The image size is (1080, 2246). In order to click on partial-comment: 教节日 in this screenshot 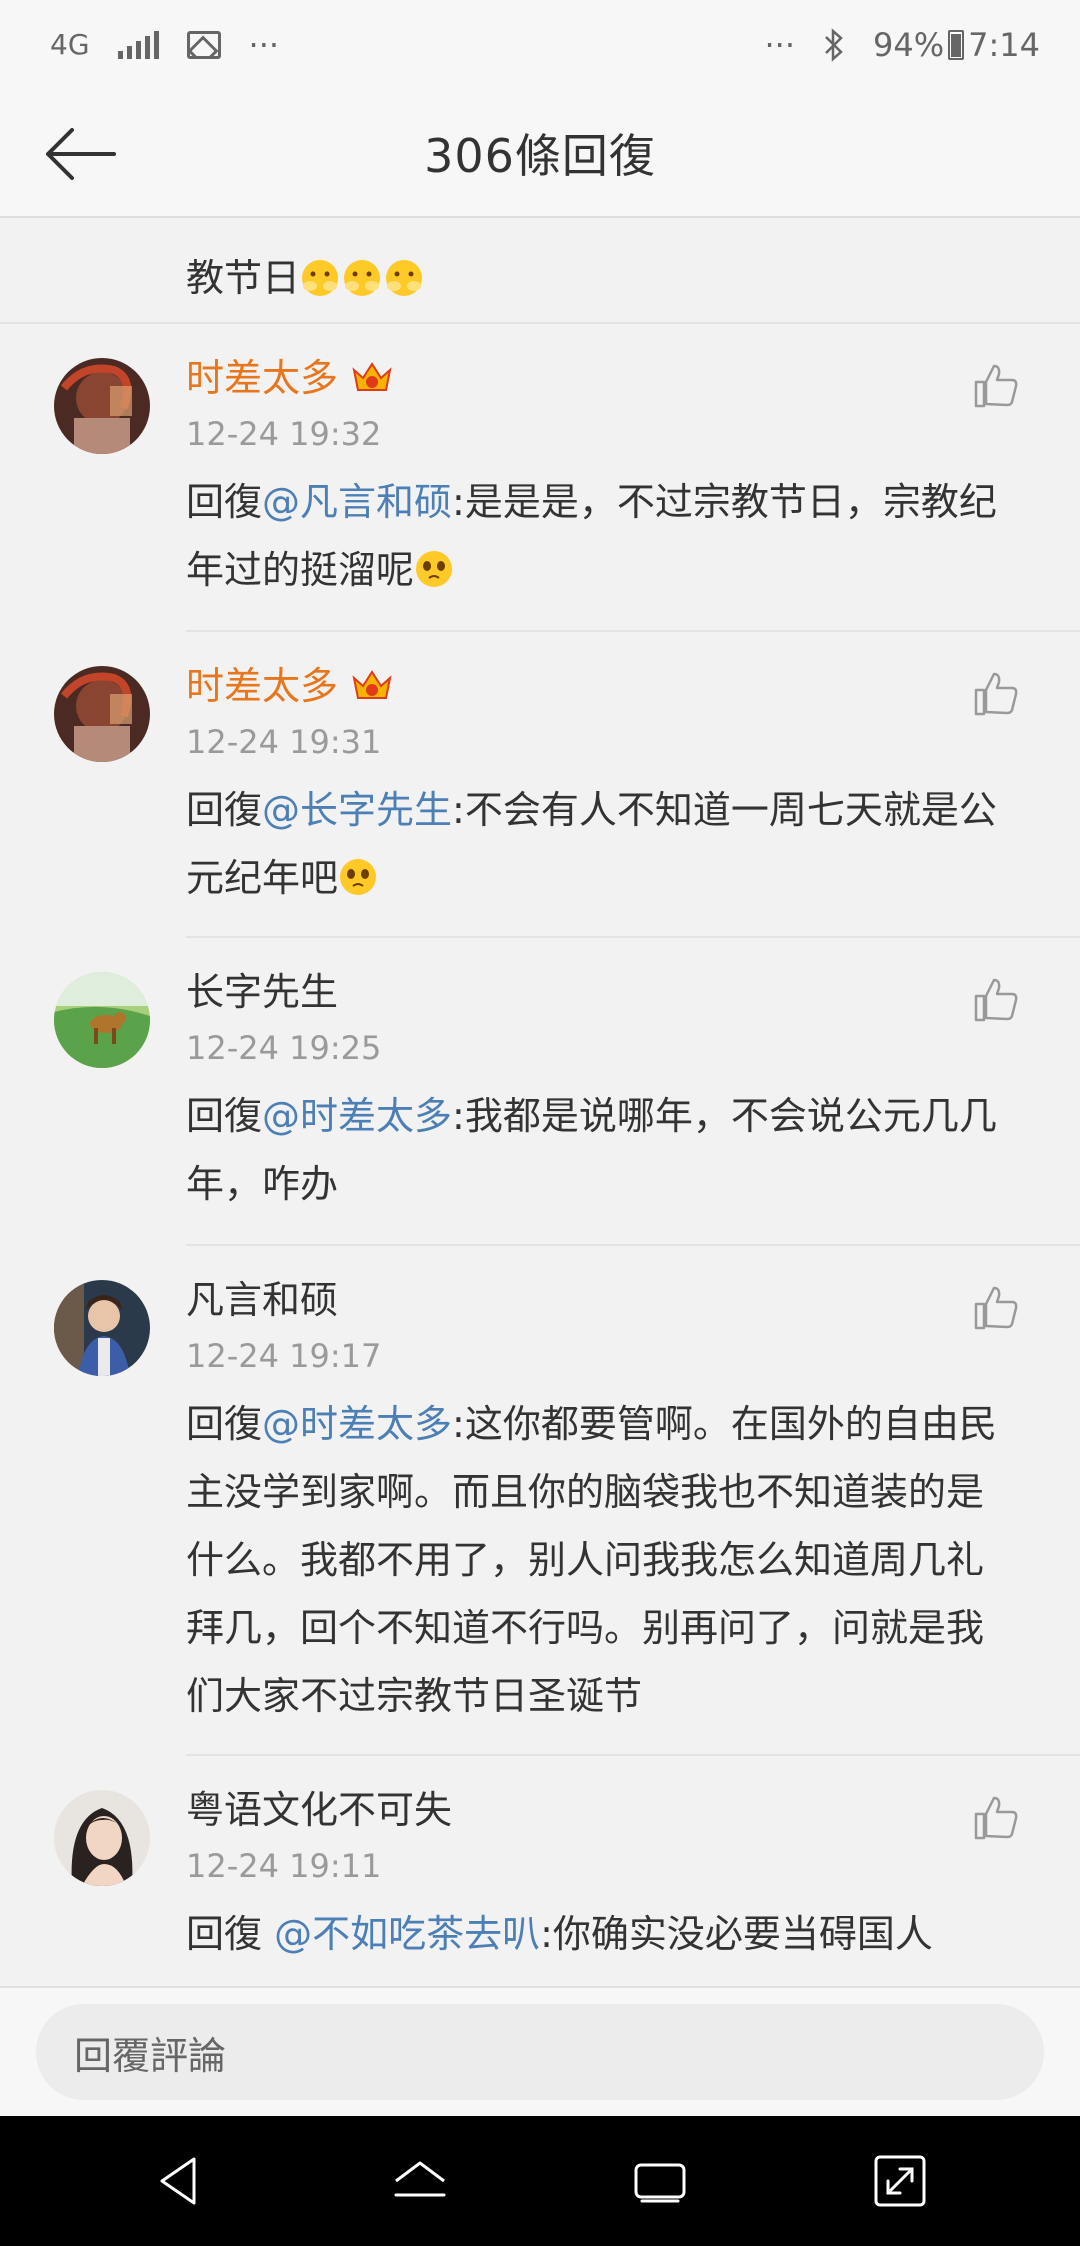, I will do `click(540, 271)`.